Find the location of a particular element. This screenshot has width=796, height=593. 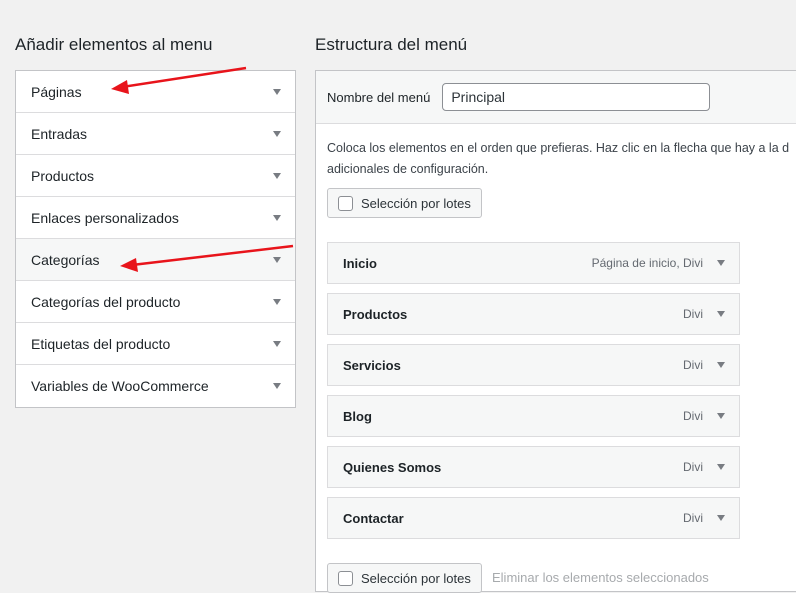

menu-item: Inicio Página de inicio, Divi is located at coordinates (533, 263).